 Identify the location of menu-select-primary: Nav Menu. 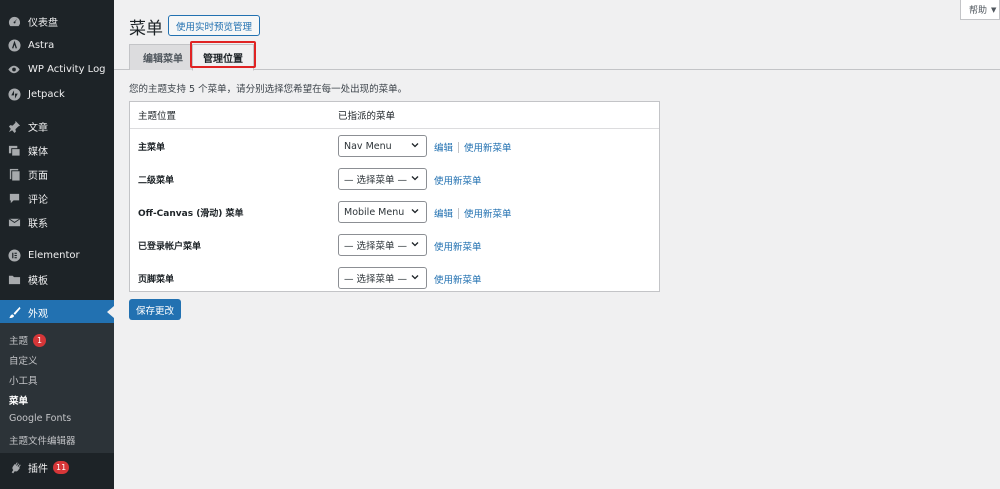
(382, 146).